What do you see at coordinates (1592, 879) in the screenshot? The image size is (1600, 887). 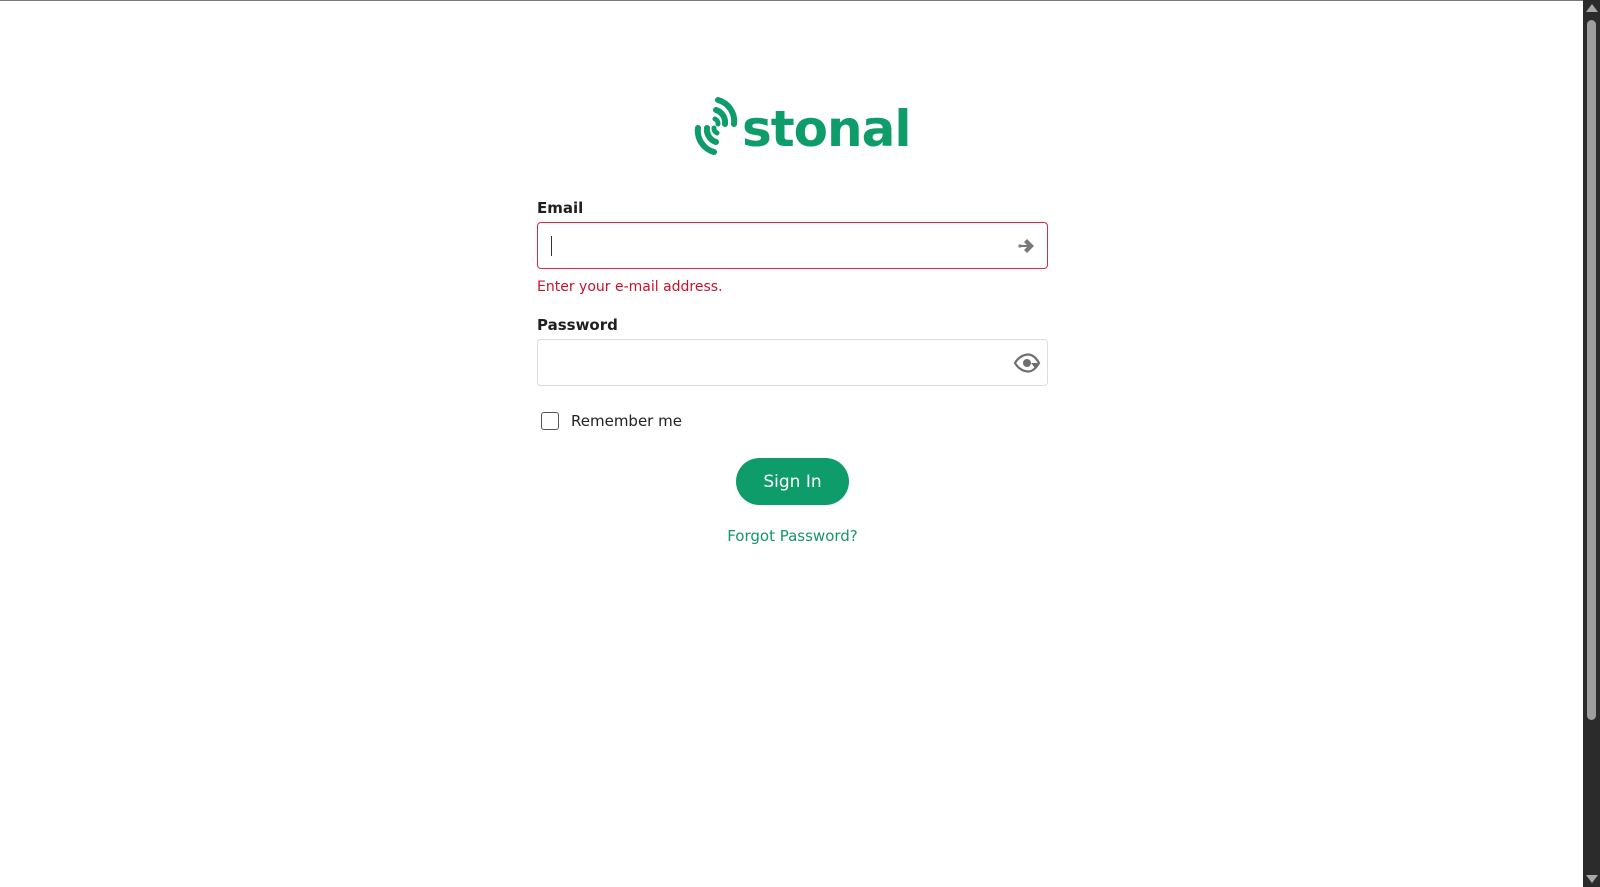 I see `scroll-down-arrow-icon` at bounding box center [1592, 879].